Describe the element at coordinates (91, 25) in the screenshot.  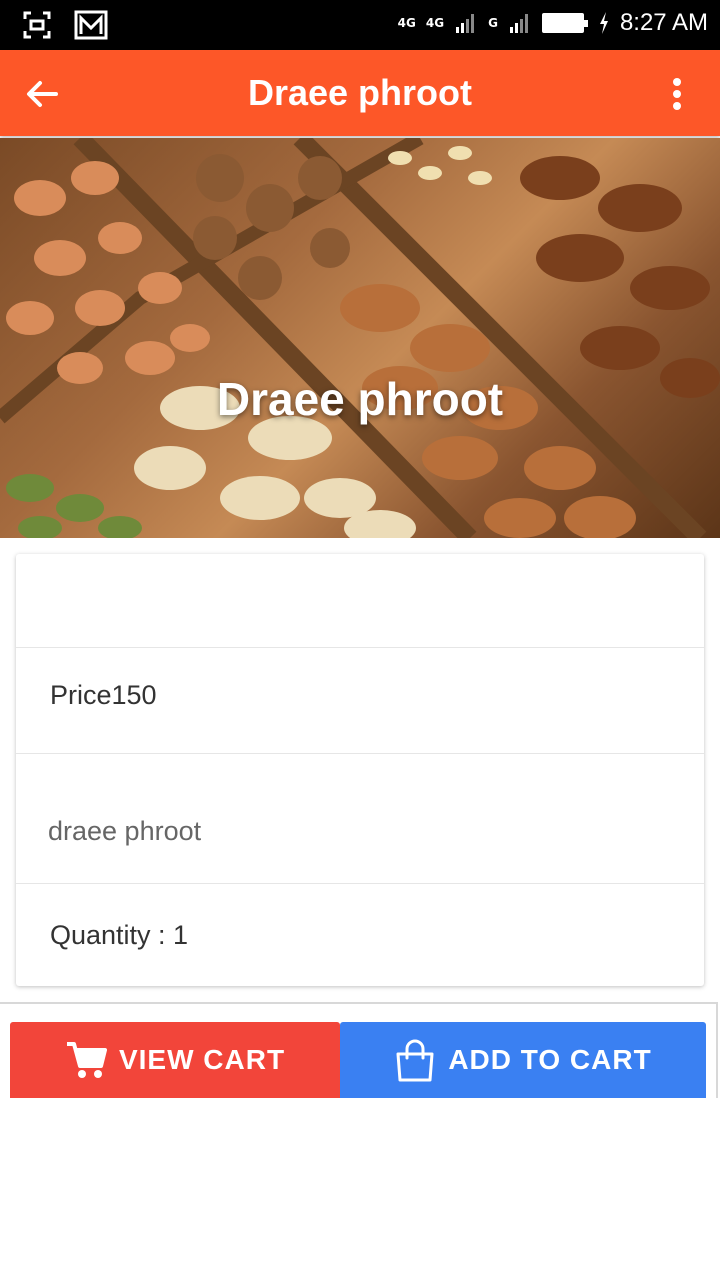
I see `gmail-icon` at that location.